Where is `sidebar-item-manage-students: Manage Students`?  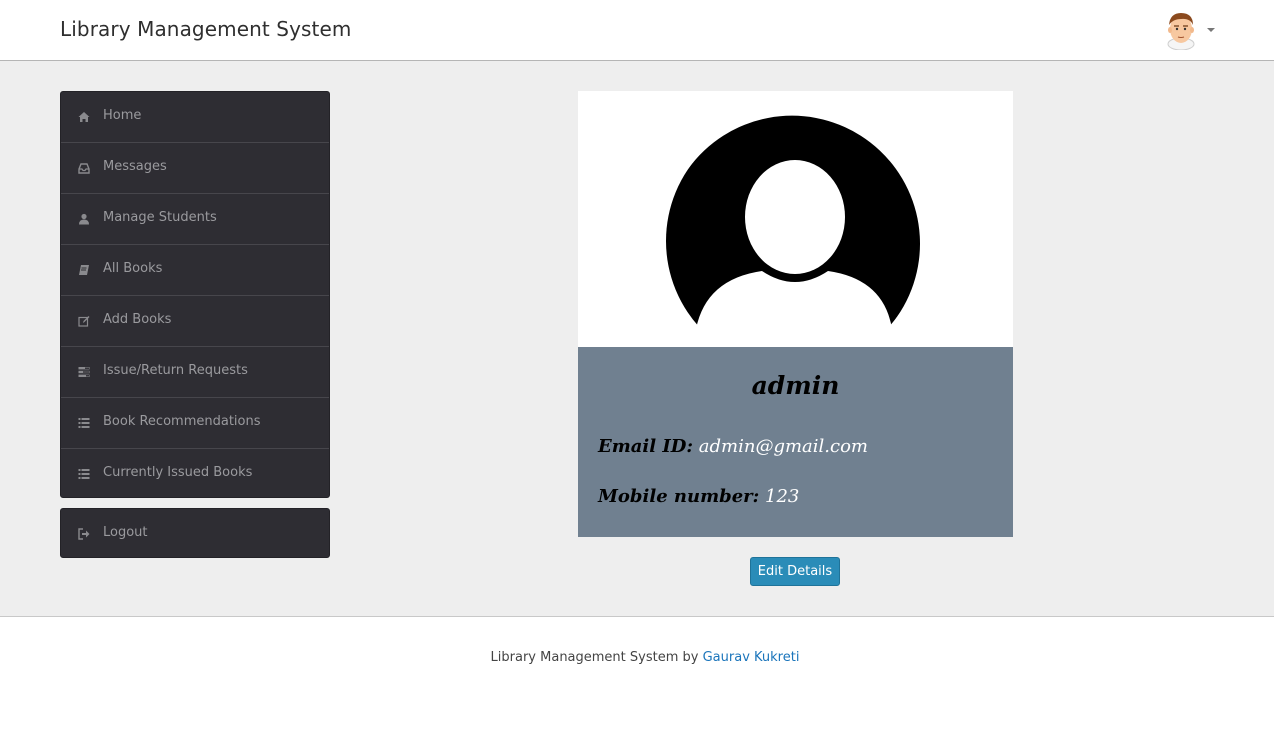
sidebar-item-manage-students: Manage Students is located at coordinates (195, 219).